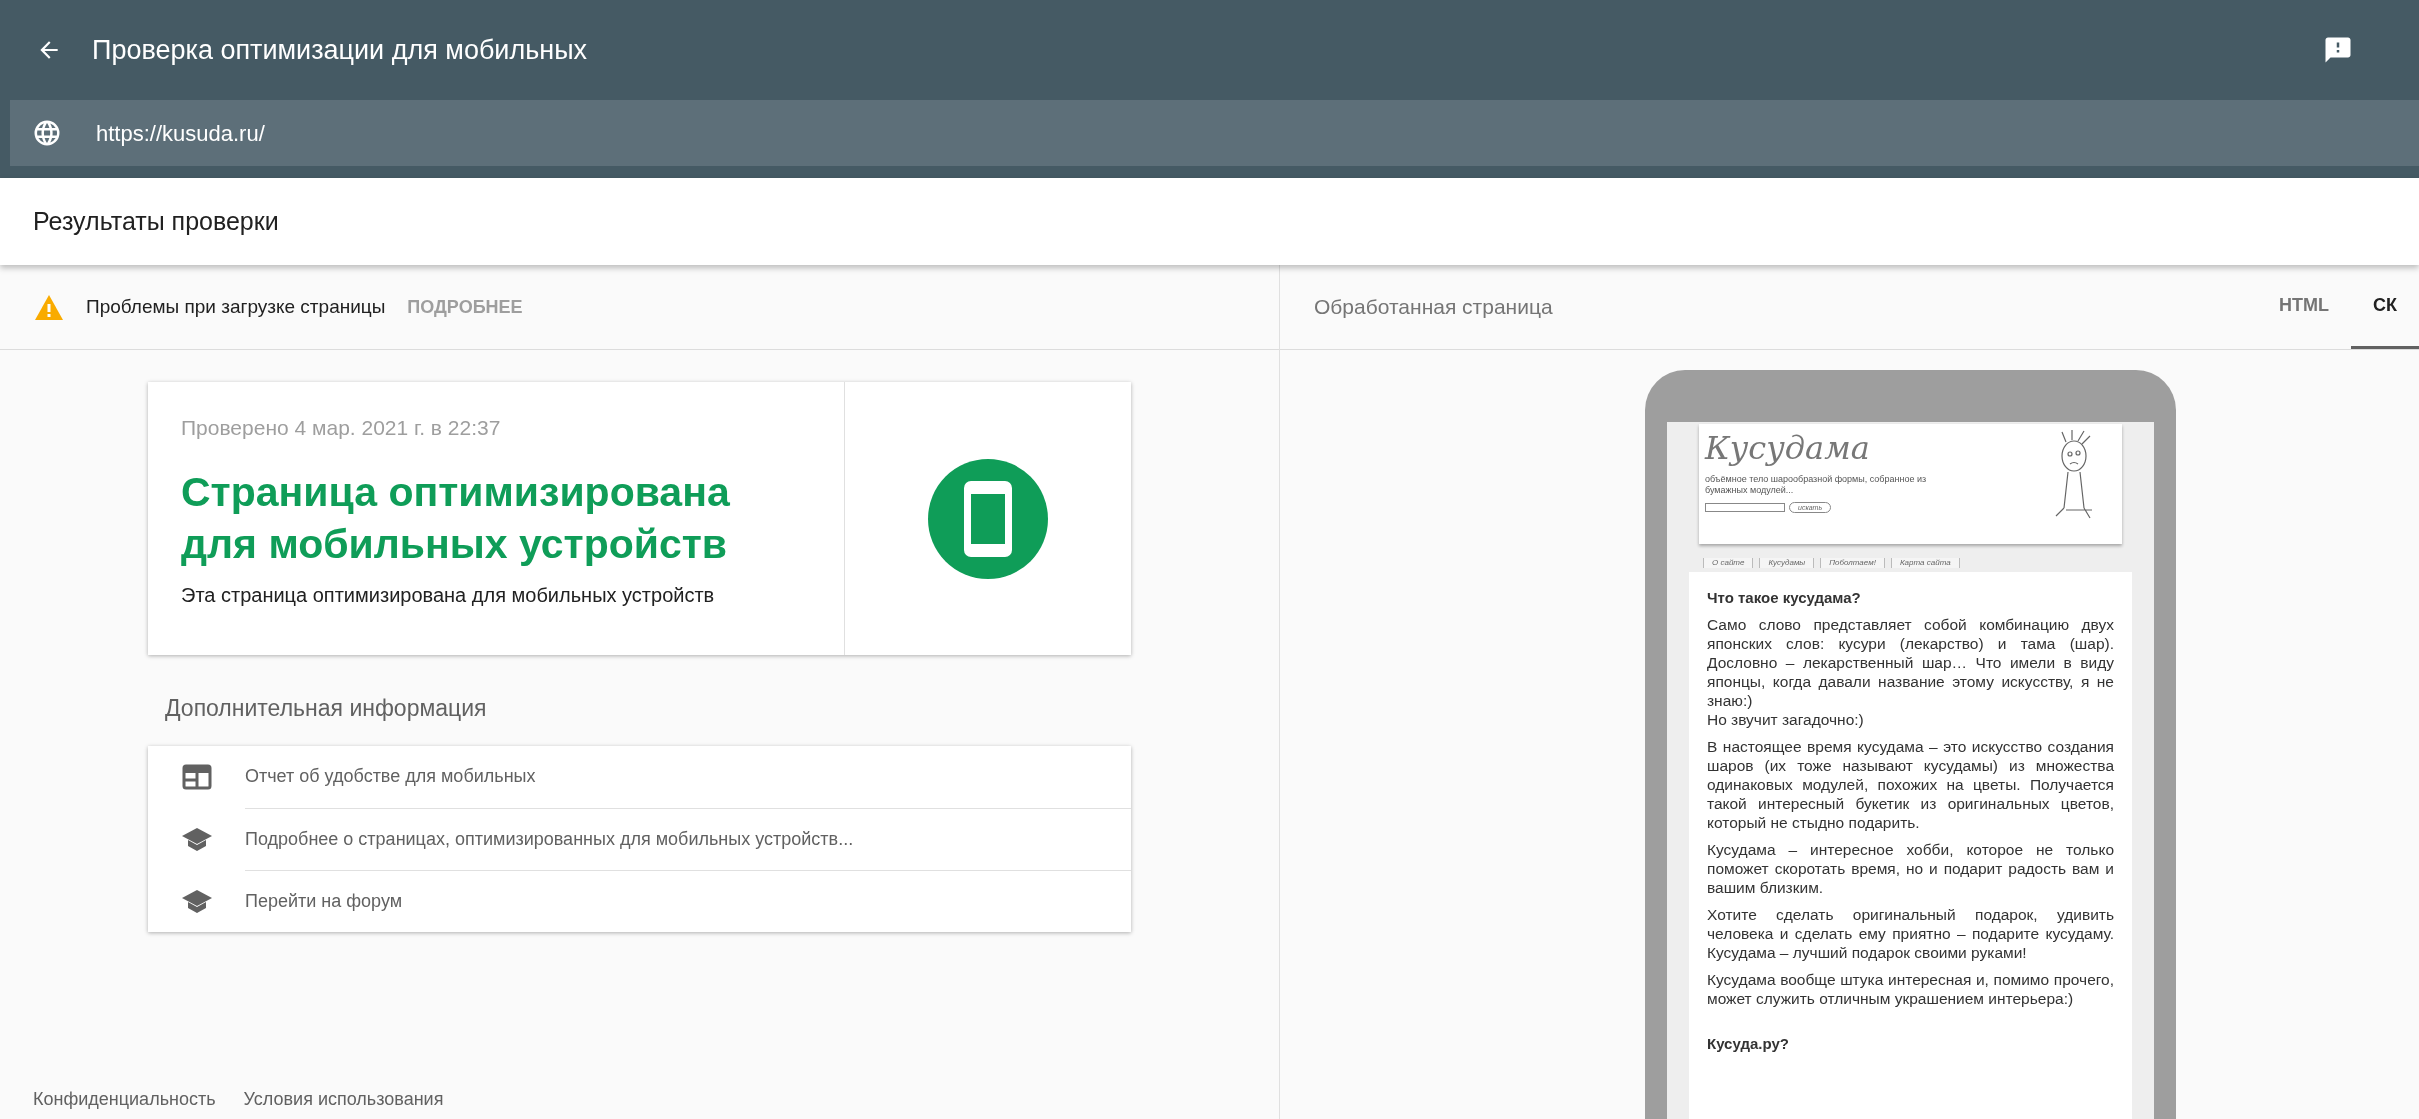 This screenshot has height=1119, width=2419. I want to click on footer-link: Конфиденциальность, so click(124, 1099).